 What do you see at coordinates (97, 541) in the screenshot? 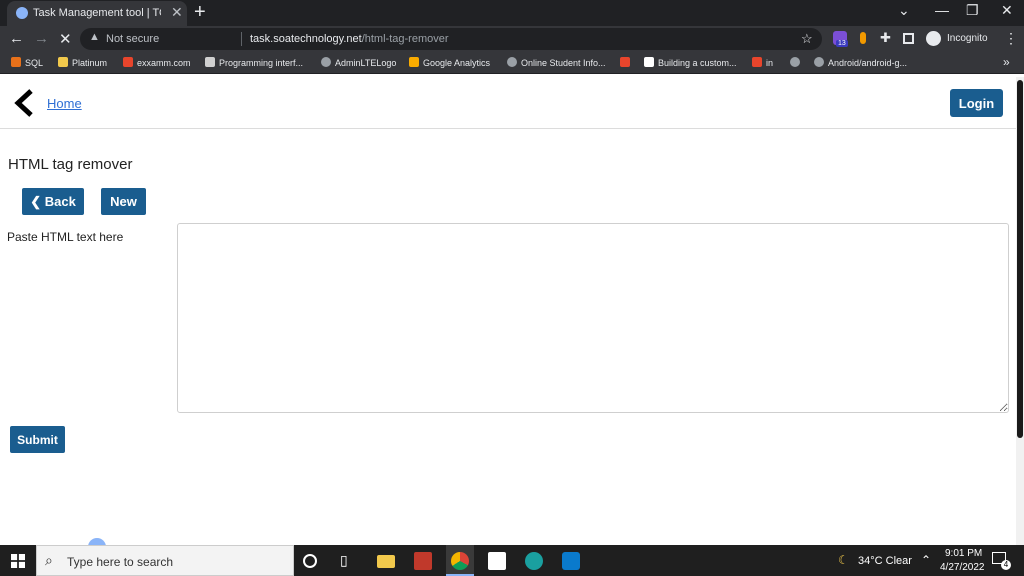
I see `footer-logo-icon` at bounding box center [97, 541].